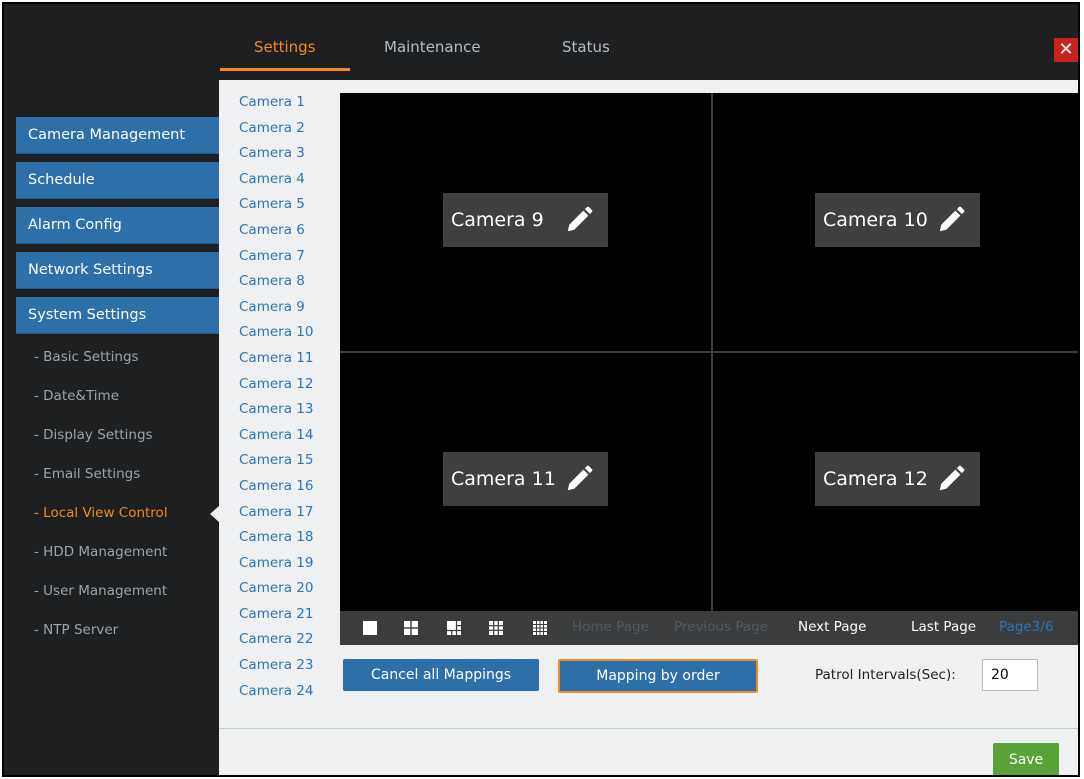 The width and height of the screenshot is (1084, 779). Describe the element at coordinates (214, 514) in the screenshot. I see `active-item-pointer` at that location.